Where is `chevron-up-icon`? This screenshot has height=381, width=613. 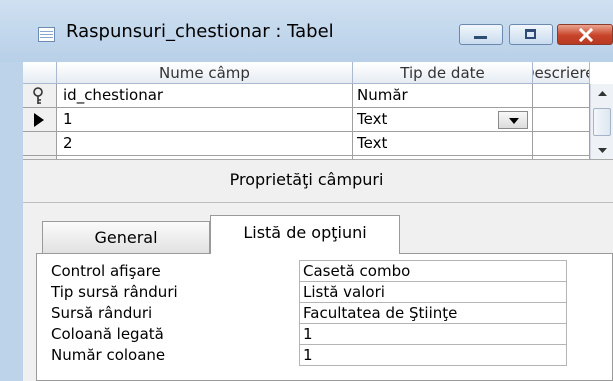 chevron-up-icon is located at coordinates (602, 93).